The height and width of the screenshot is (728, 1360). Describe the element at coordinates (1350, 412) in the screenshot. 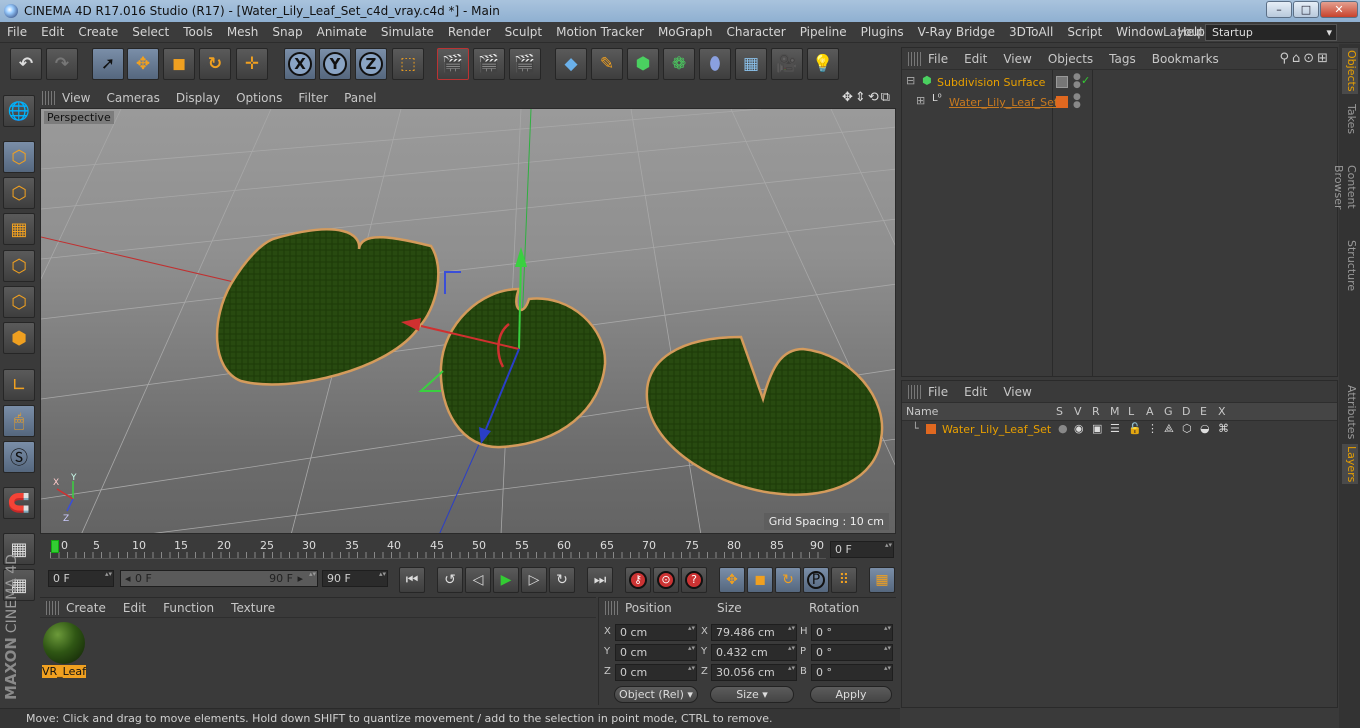

I see `tab-attributes: Attributes` at that location.